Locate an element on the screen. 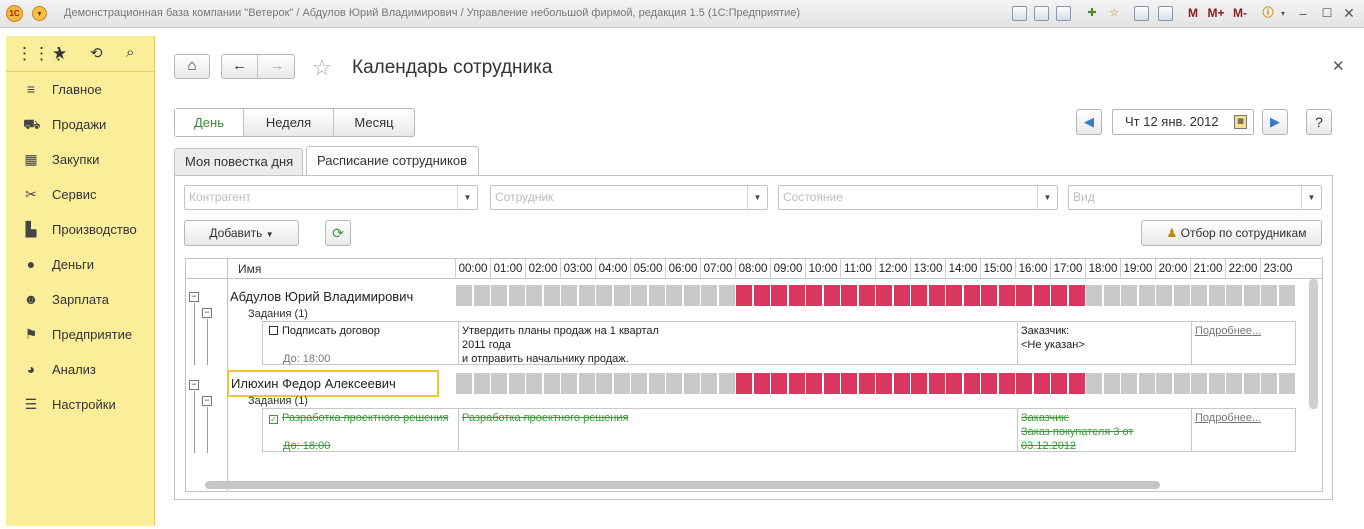  info-icon: ⓘ is located at coordinates (1268, 13).